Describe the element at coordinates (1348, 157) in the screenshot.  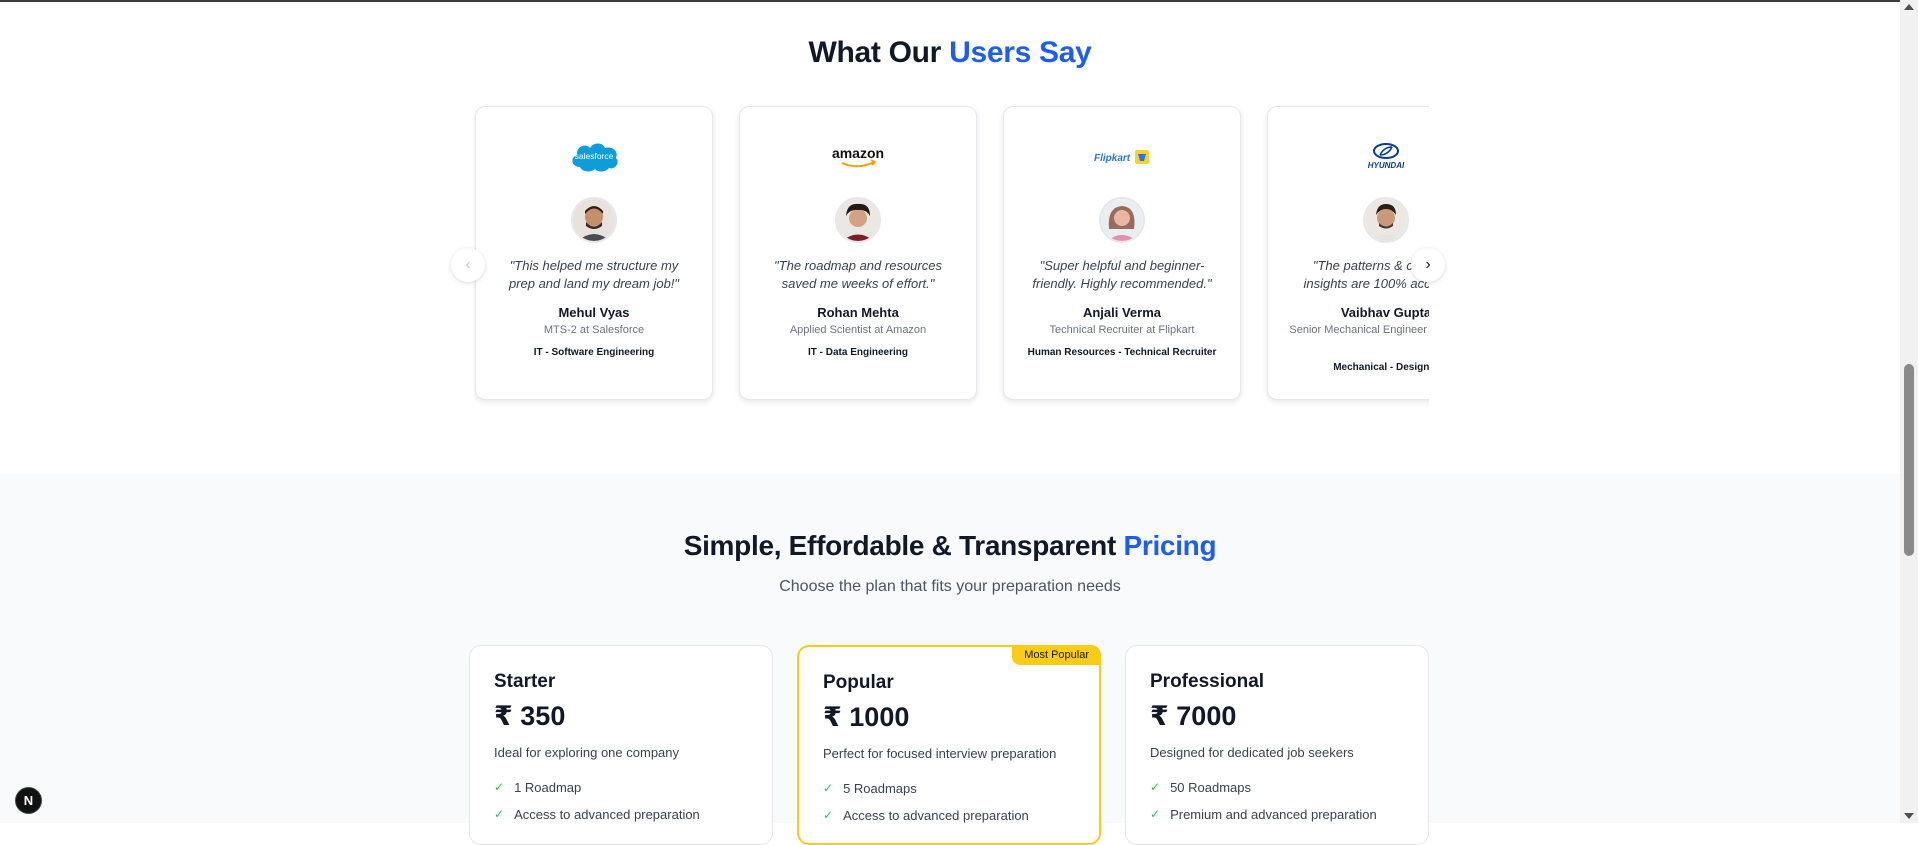
I see `hyundai-logo: HYUNDAI` at that location.